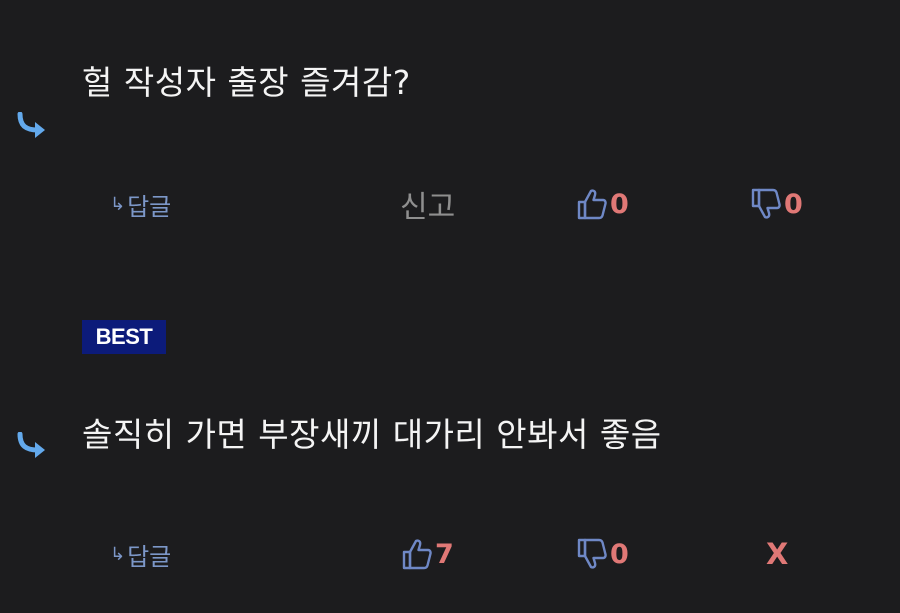  I want to click on comment-text: 헐 작성자 출장 즐겨감?, so click(246, 82).